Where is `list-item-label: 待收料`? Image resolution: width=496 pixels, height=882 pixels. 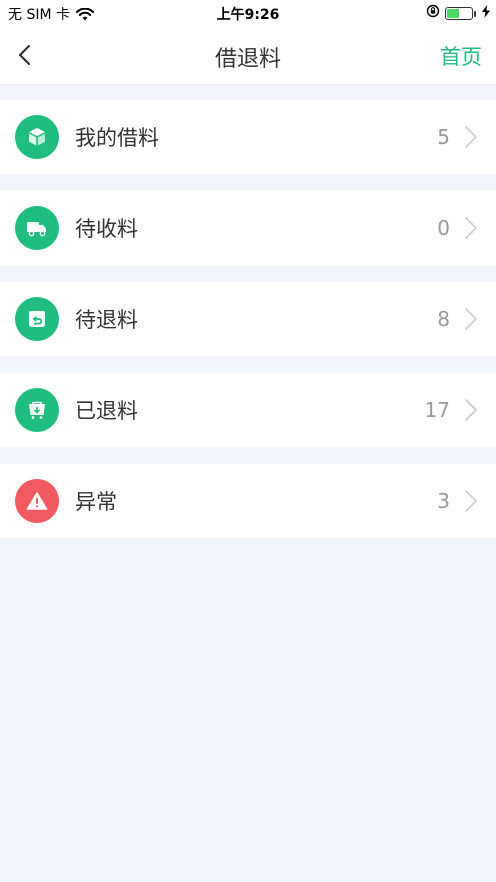 list-item-label: 待收料 is located at coordinates (106, 229).